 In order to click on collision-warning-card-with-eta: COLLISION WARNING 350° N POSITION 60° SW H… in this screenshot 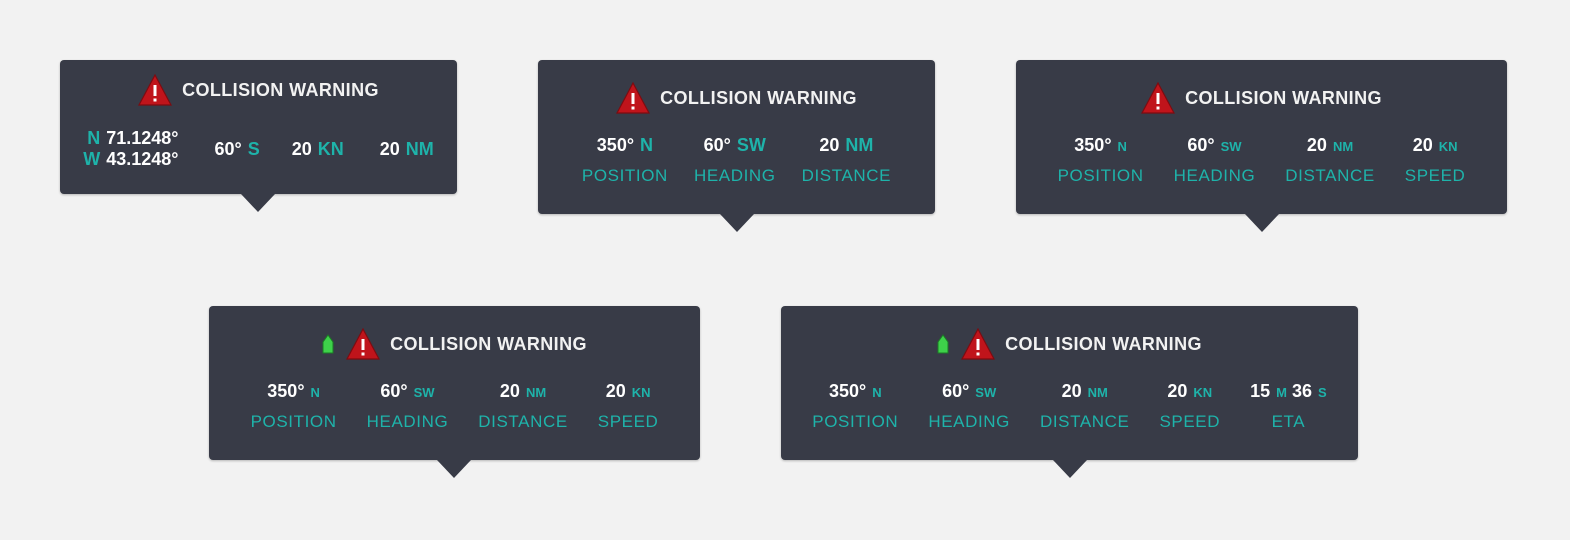, I will do `click(1069, 383)`.